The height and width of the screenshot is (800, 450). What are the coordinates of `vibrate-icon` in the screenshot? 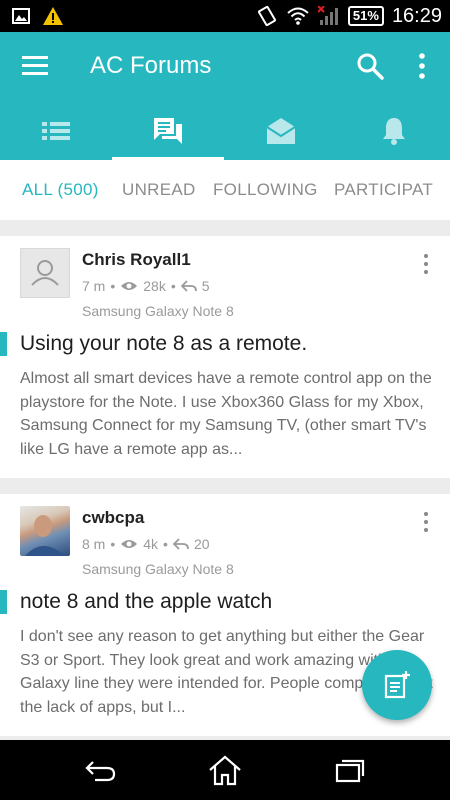 It's located at (266, 16).